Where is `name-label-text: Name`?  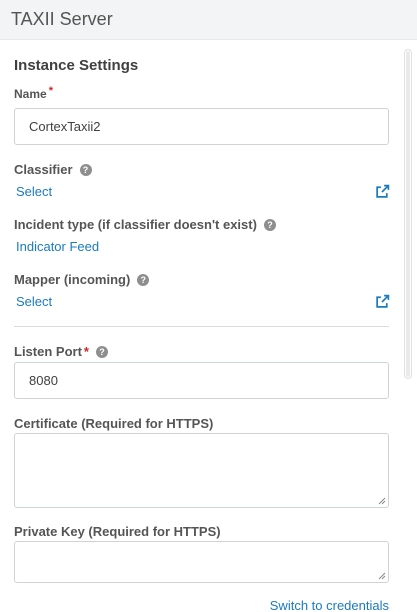
name-label-text: Name is located at coordinates (30, 94).